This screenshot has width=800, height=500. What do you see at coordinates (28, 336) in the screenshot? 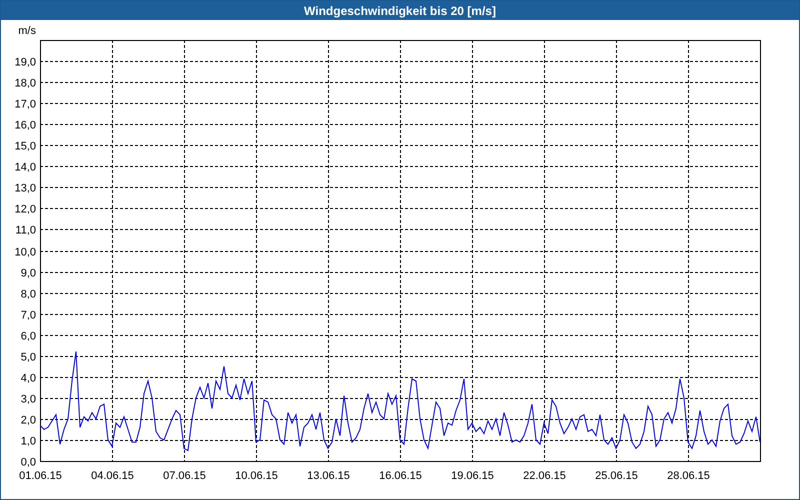
I see `y-tick-label: 6,0` at bounding box center [28, 336].